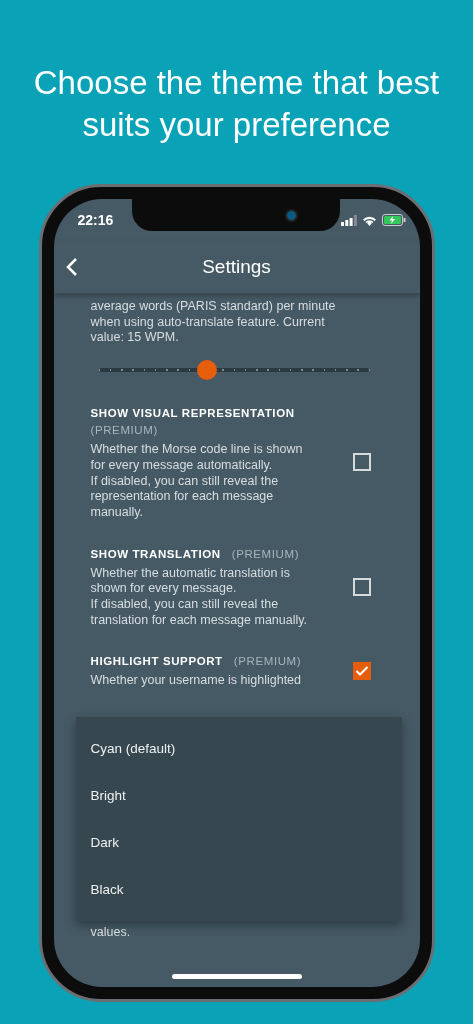 The image size is (473, 1024). Describe the element at coordinates (348, 220) in the screenshot. I see `signal-icon` at that location.